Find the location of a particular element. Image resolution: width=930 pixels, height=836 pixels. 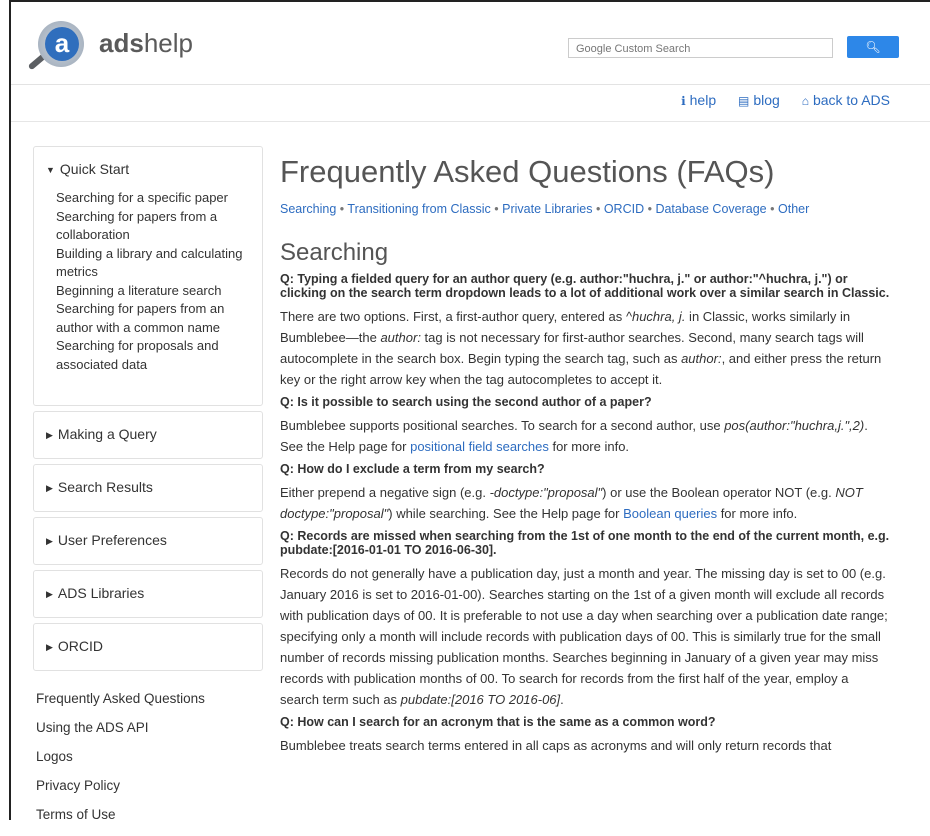

search-button: 🔍︎ is located at coordinates (873, 47).